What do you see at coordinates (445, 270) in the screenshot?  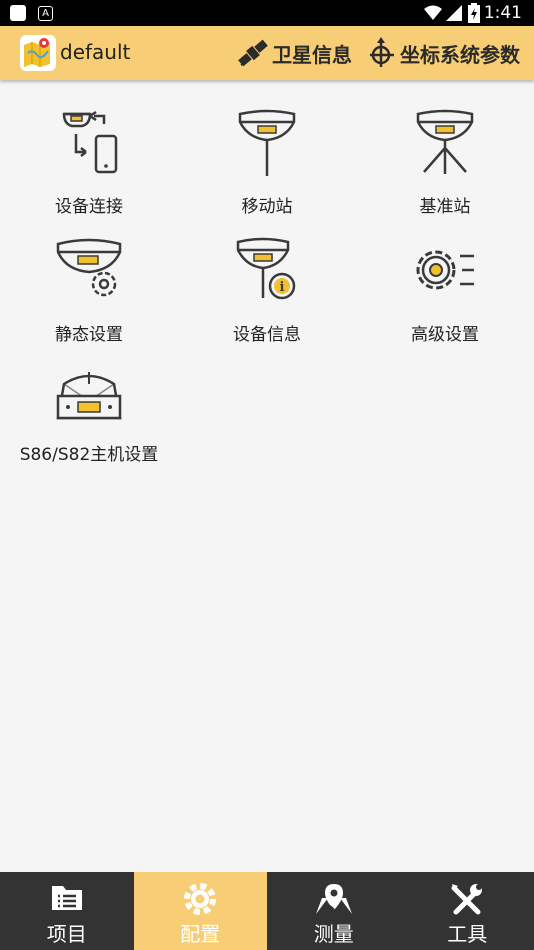 I see `advanced-settings-icon` at bounding box center [445, 270].